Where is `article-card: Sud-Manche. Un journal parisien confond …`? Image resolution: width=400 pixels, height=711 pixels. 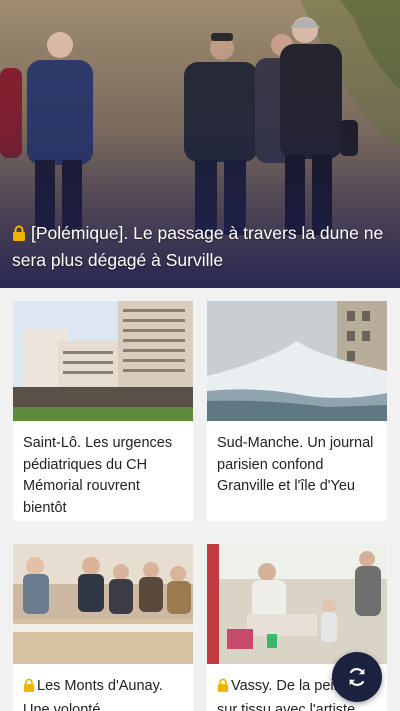
article-card: Sud-Manche. Un journal parisien confond … is located at coordinates (297, 411).